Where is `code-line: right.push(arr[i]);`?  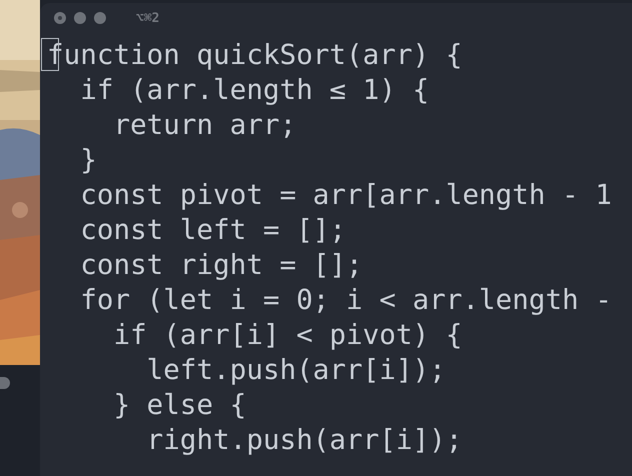 code-line: right.push(arr[i]); is located at coordinates (304, 439).